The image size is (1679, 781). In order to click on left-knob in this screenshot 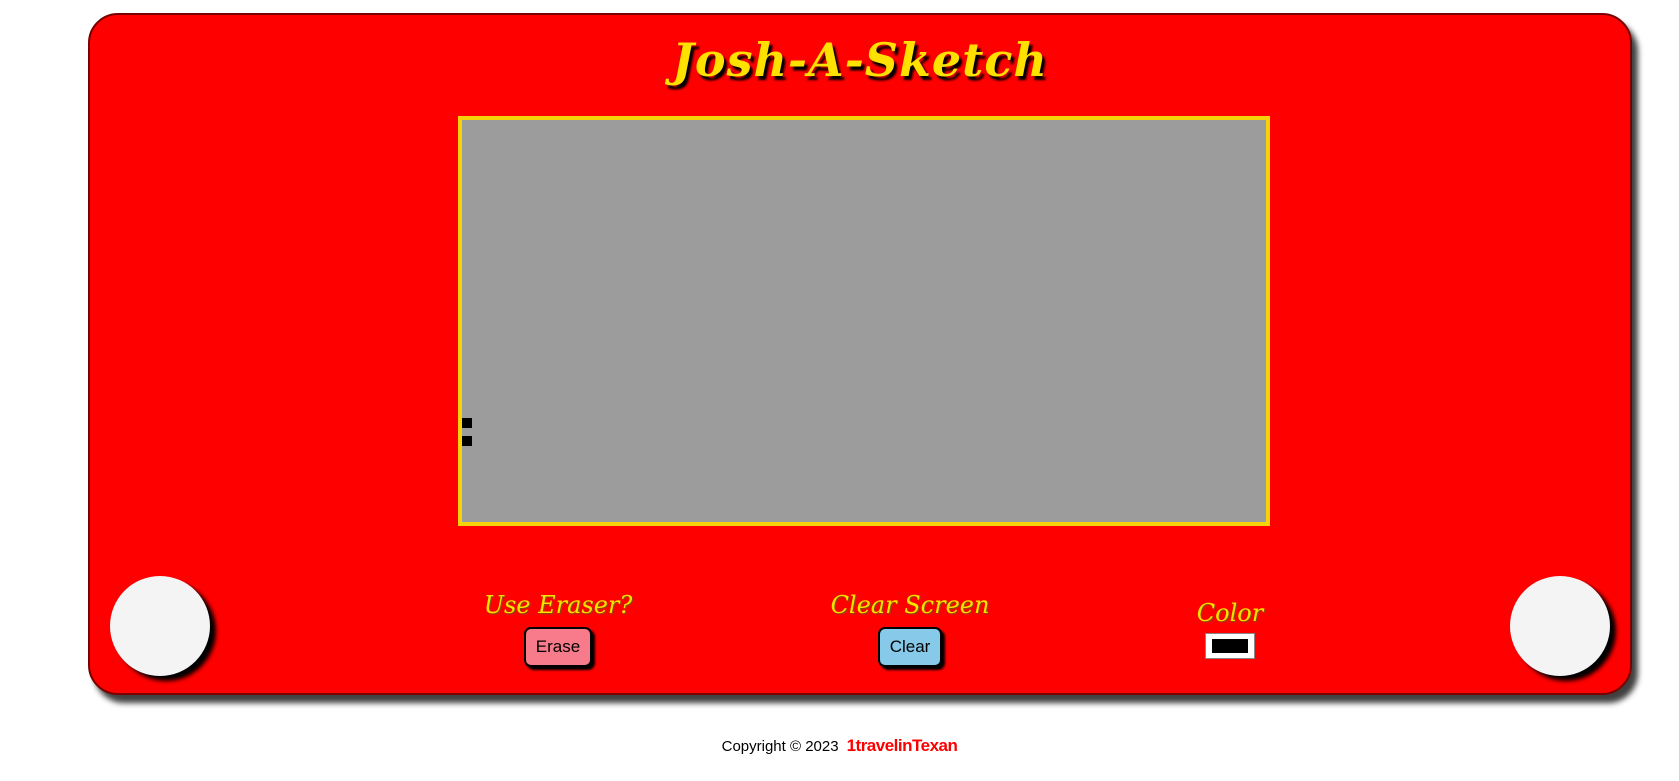, I will do `click(160, 626)`.